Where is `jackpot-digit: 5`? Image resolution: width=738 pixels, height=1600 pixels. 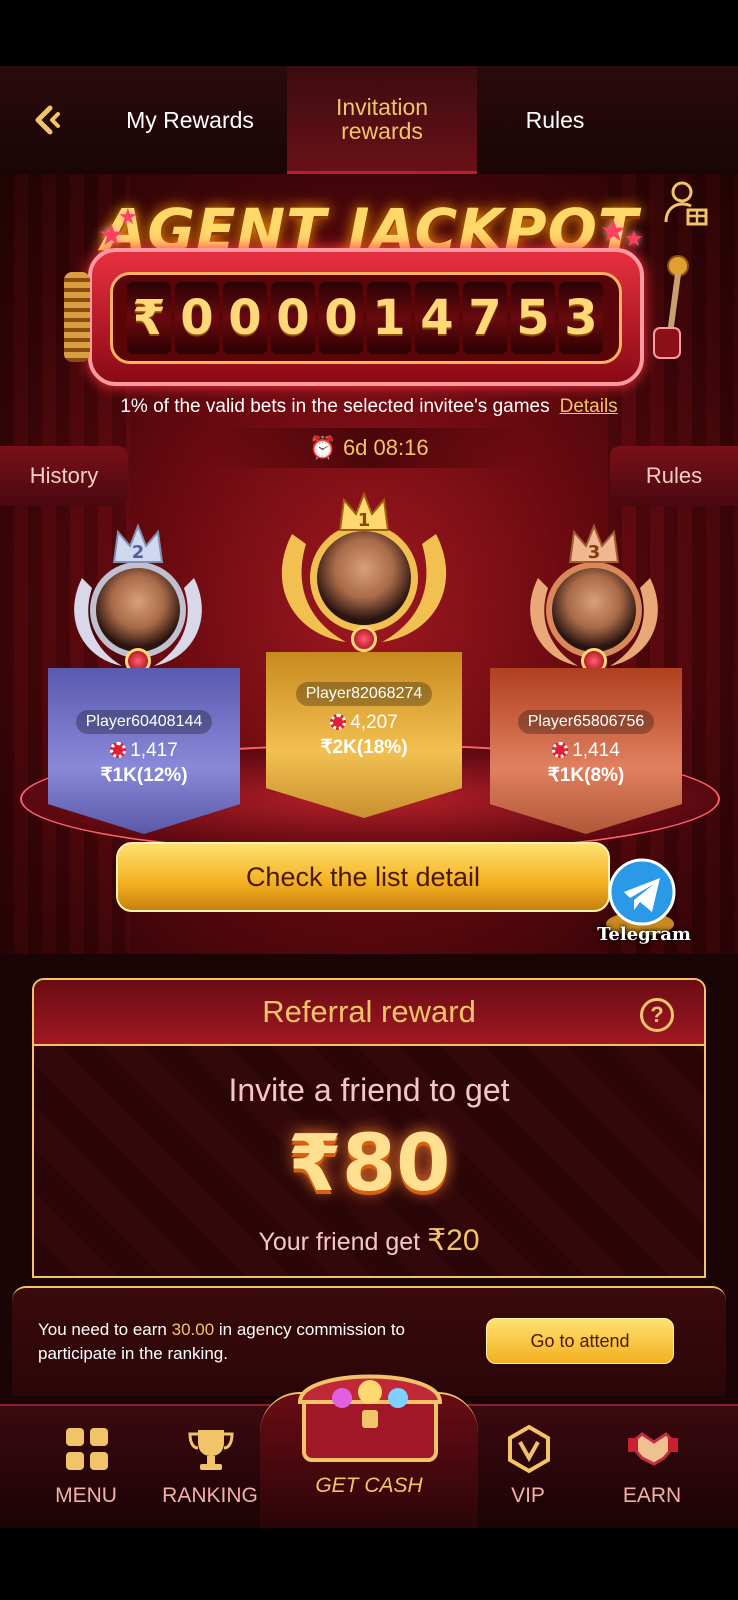
jackpot-digit: 5 is located at coordinates (533, 318).